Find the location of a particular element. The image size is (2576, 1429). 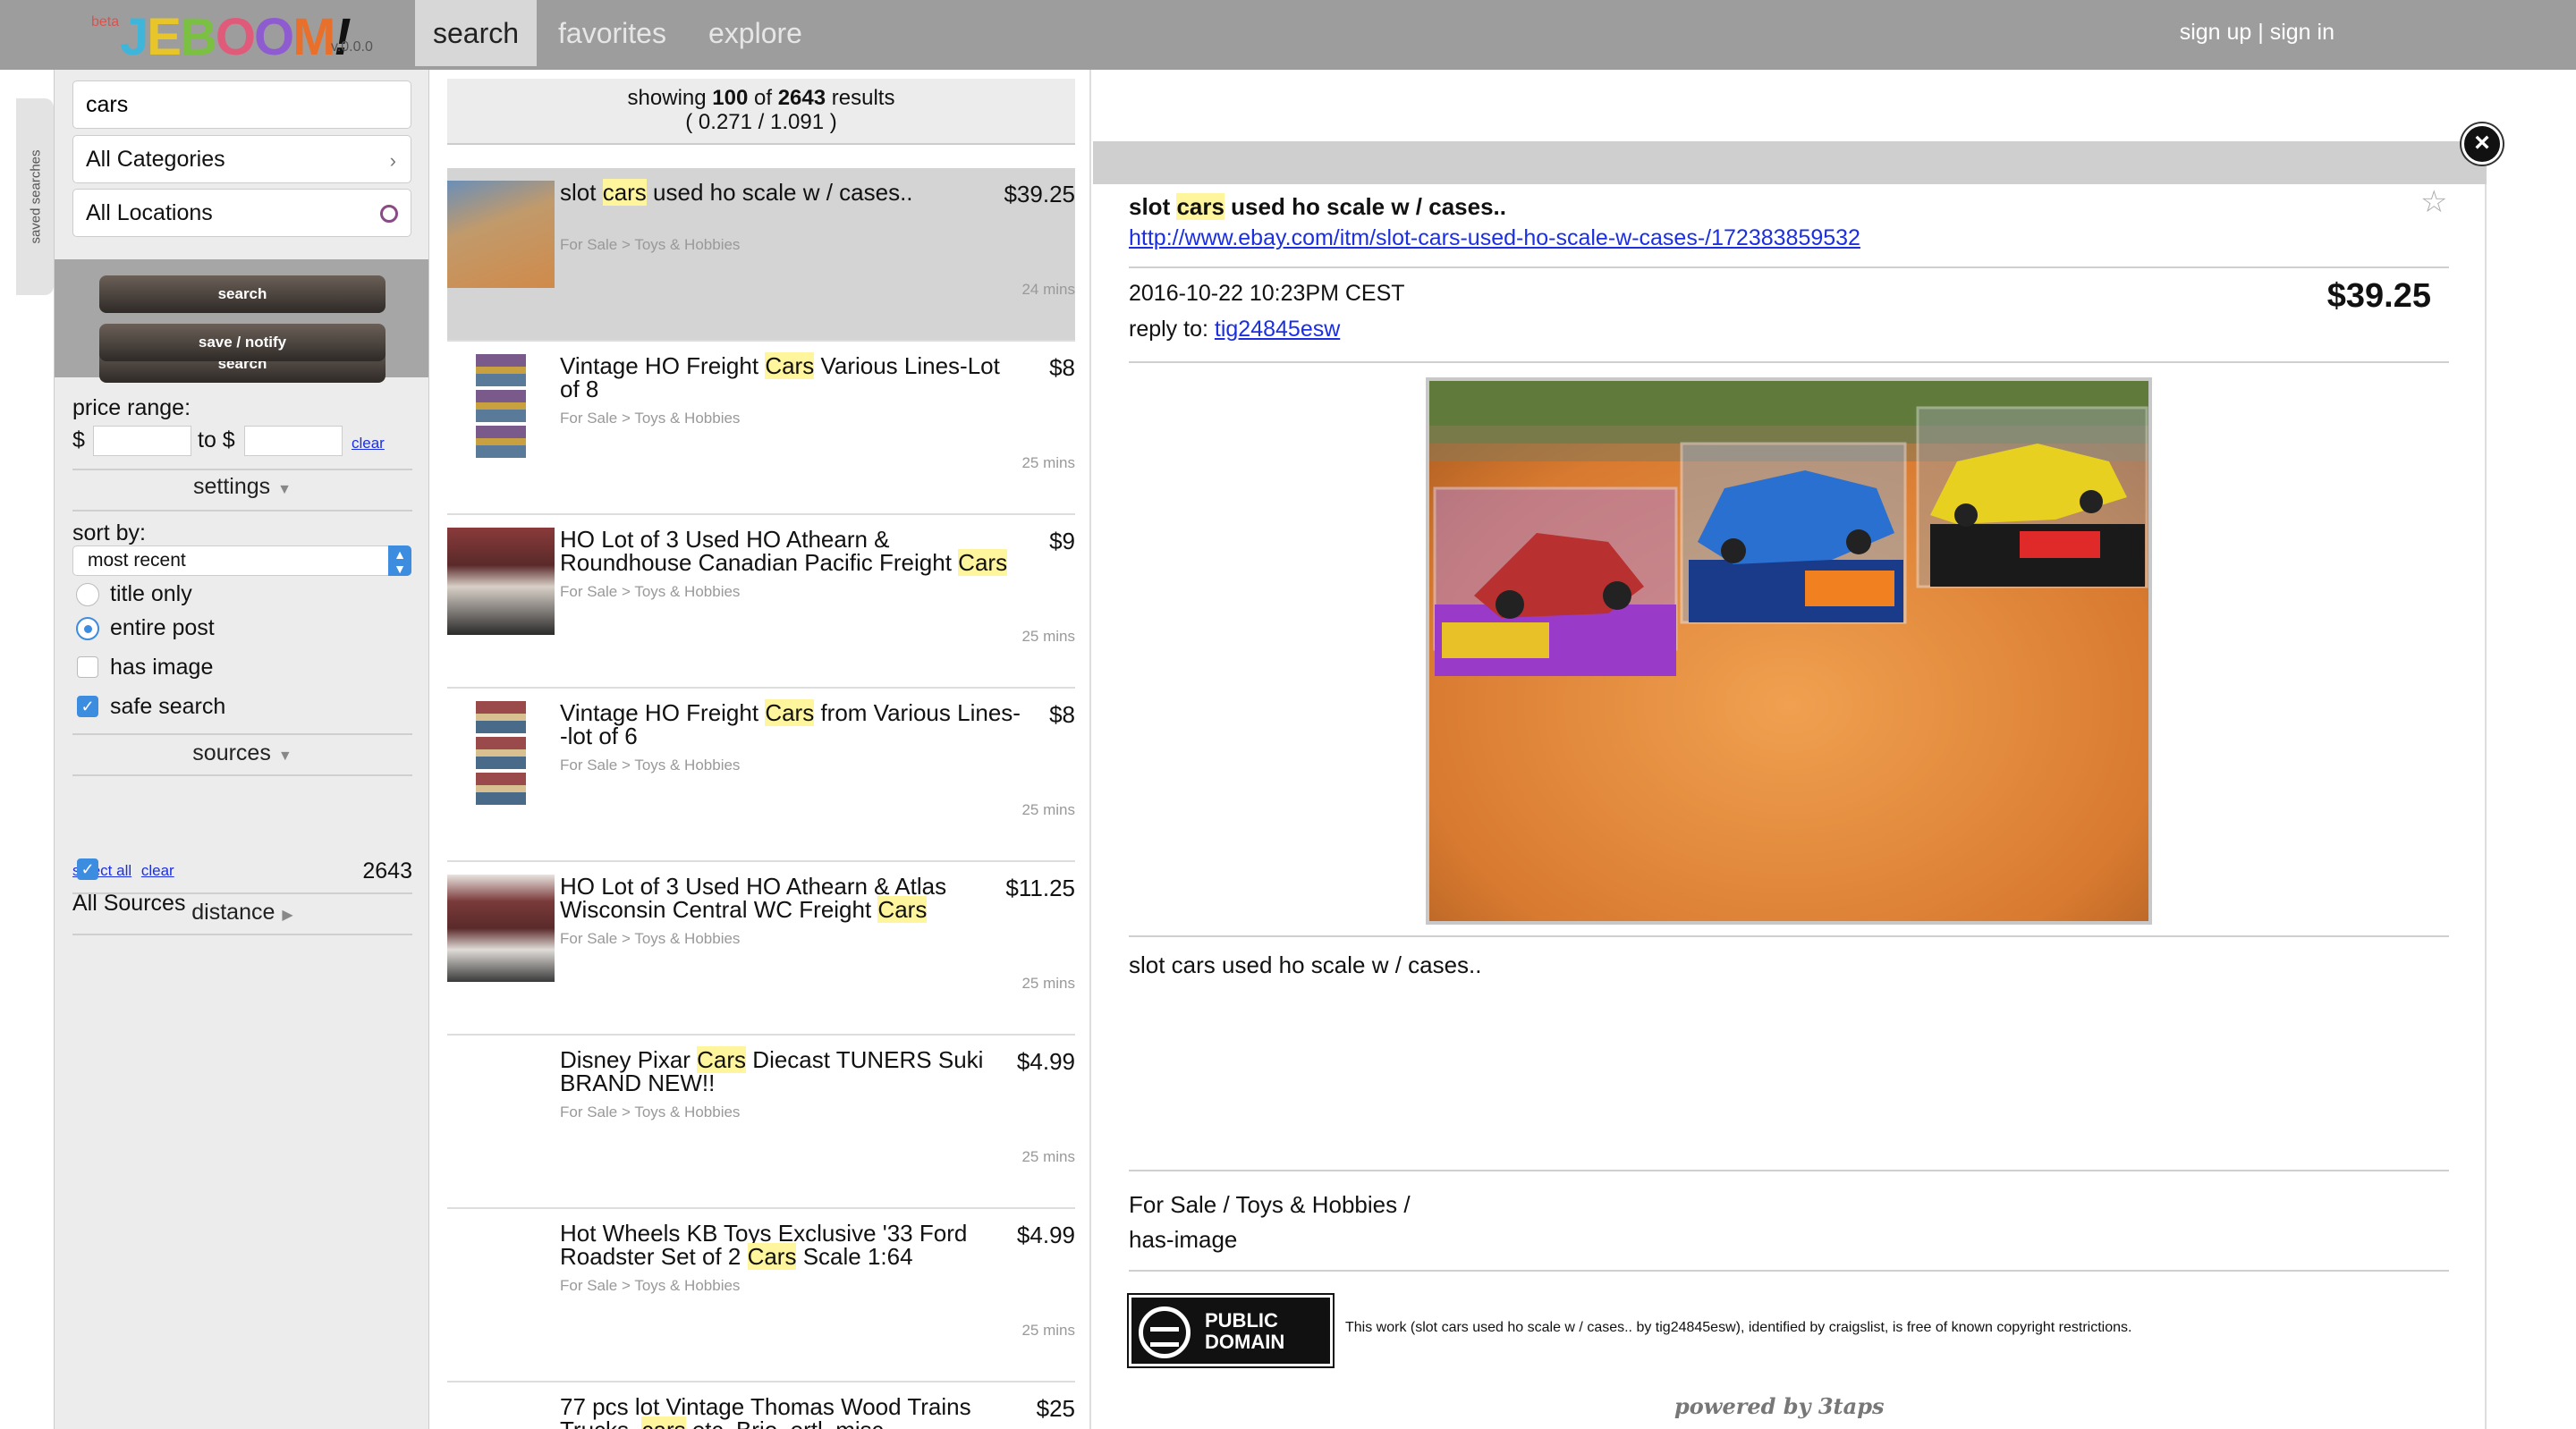

tab-search: search is located at coordinates (476, 33).